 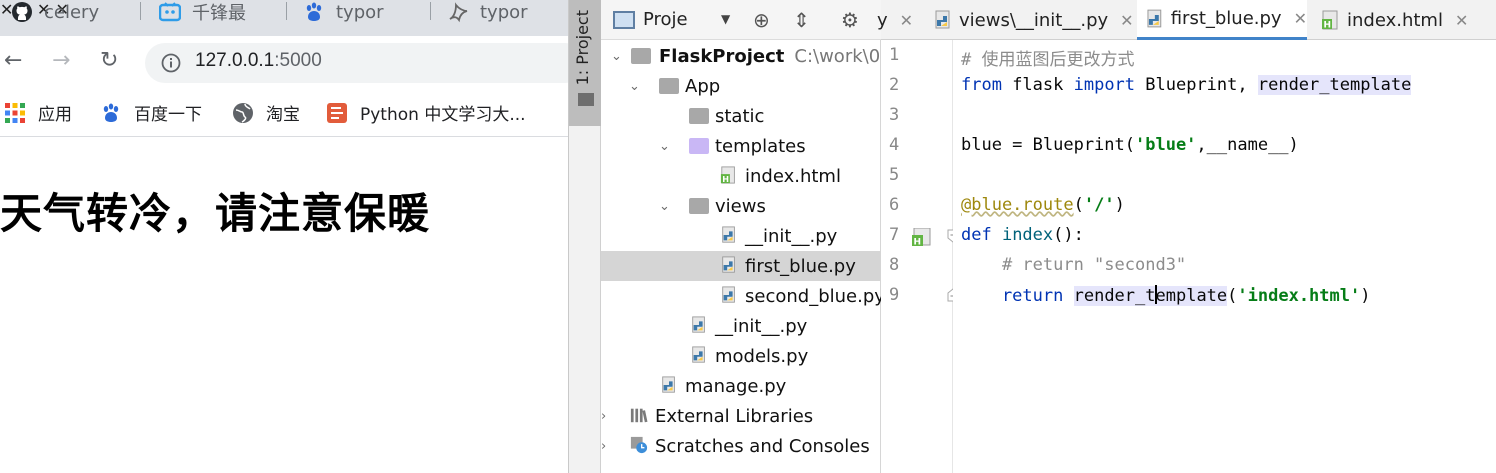 I want to click on back-arrow-icon: ←, so click(x=13, y=60).